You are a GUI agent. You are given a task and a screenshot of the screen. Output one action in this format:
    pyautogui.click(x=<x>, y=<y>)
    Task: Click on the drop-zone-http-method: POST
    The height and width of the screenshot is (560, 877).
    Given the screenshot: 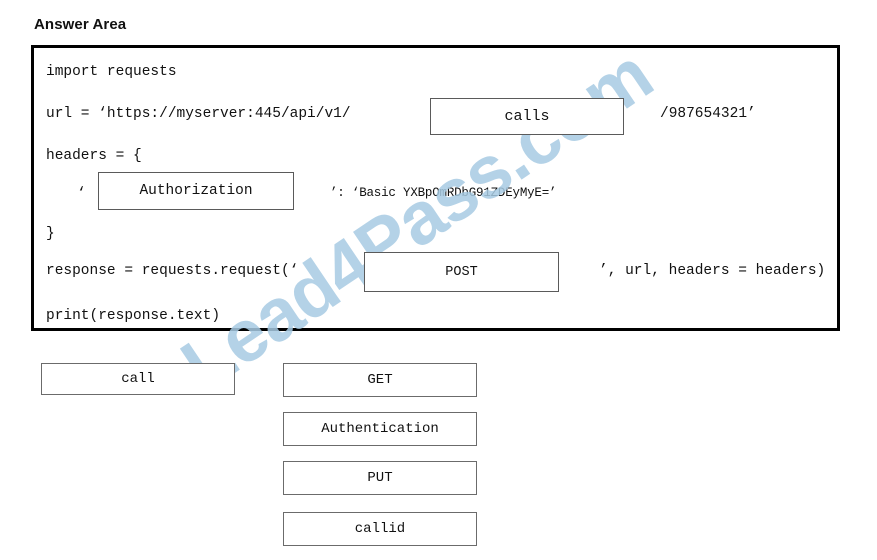 What is the action you would take?
    pyautogui.click(x=461, y=272)
    